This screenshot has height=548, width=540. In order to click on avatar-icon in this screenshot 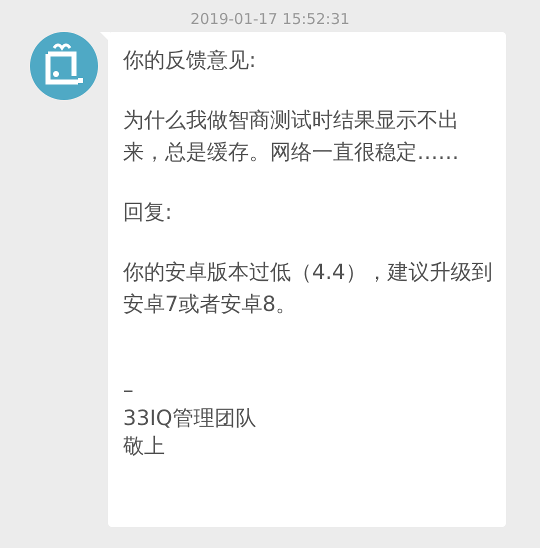, I will do `click(64, 66)`.